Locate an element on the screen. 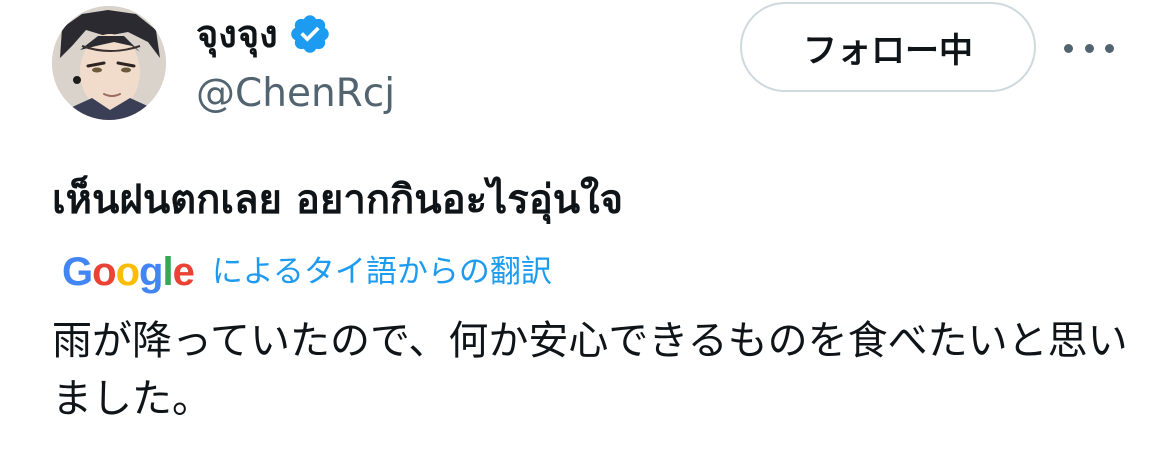 The height and width of the screenshot is (464, 1170). more-options-icon is located at coordinates (1089, 48).